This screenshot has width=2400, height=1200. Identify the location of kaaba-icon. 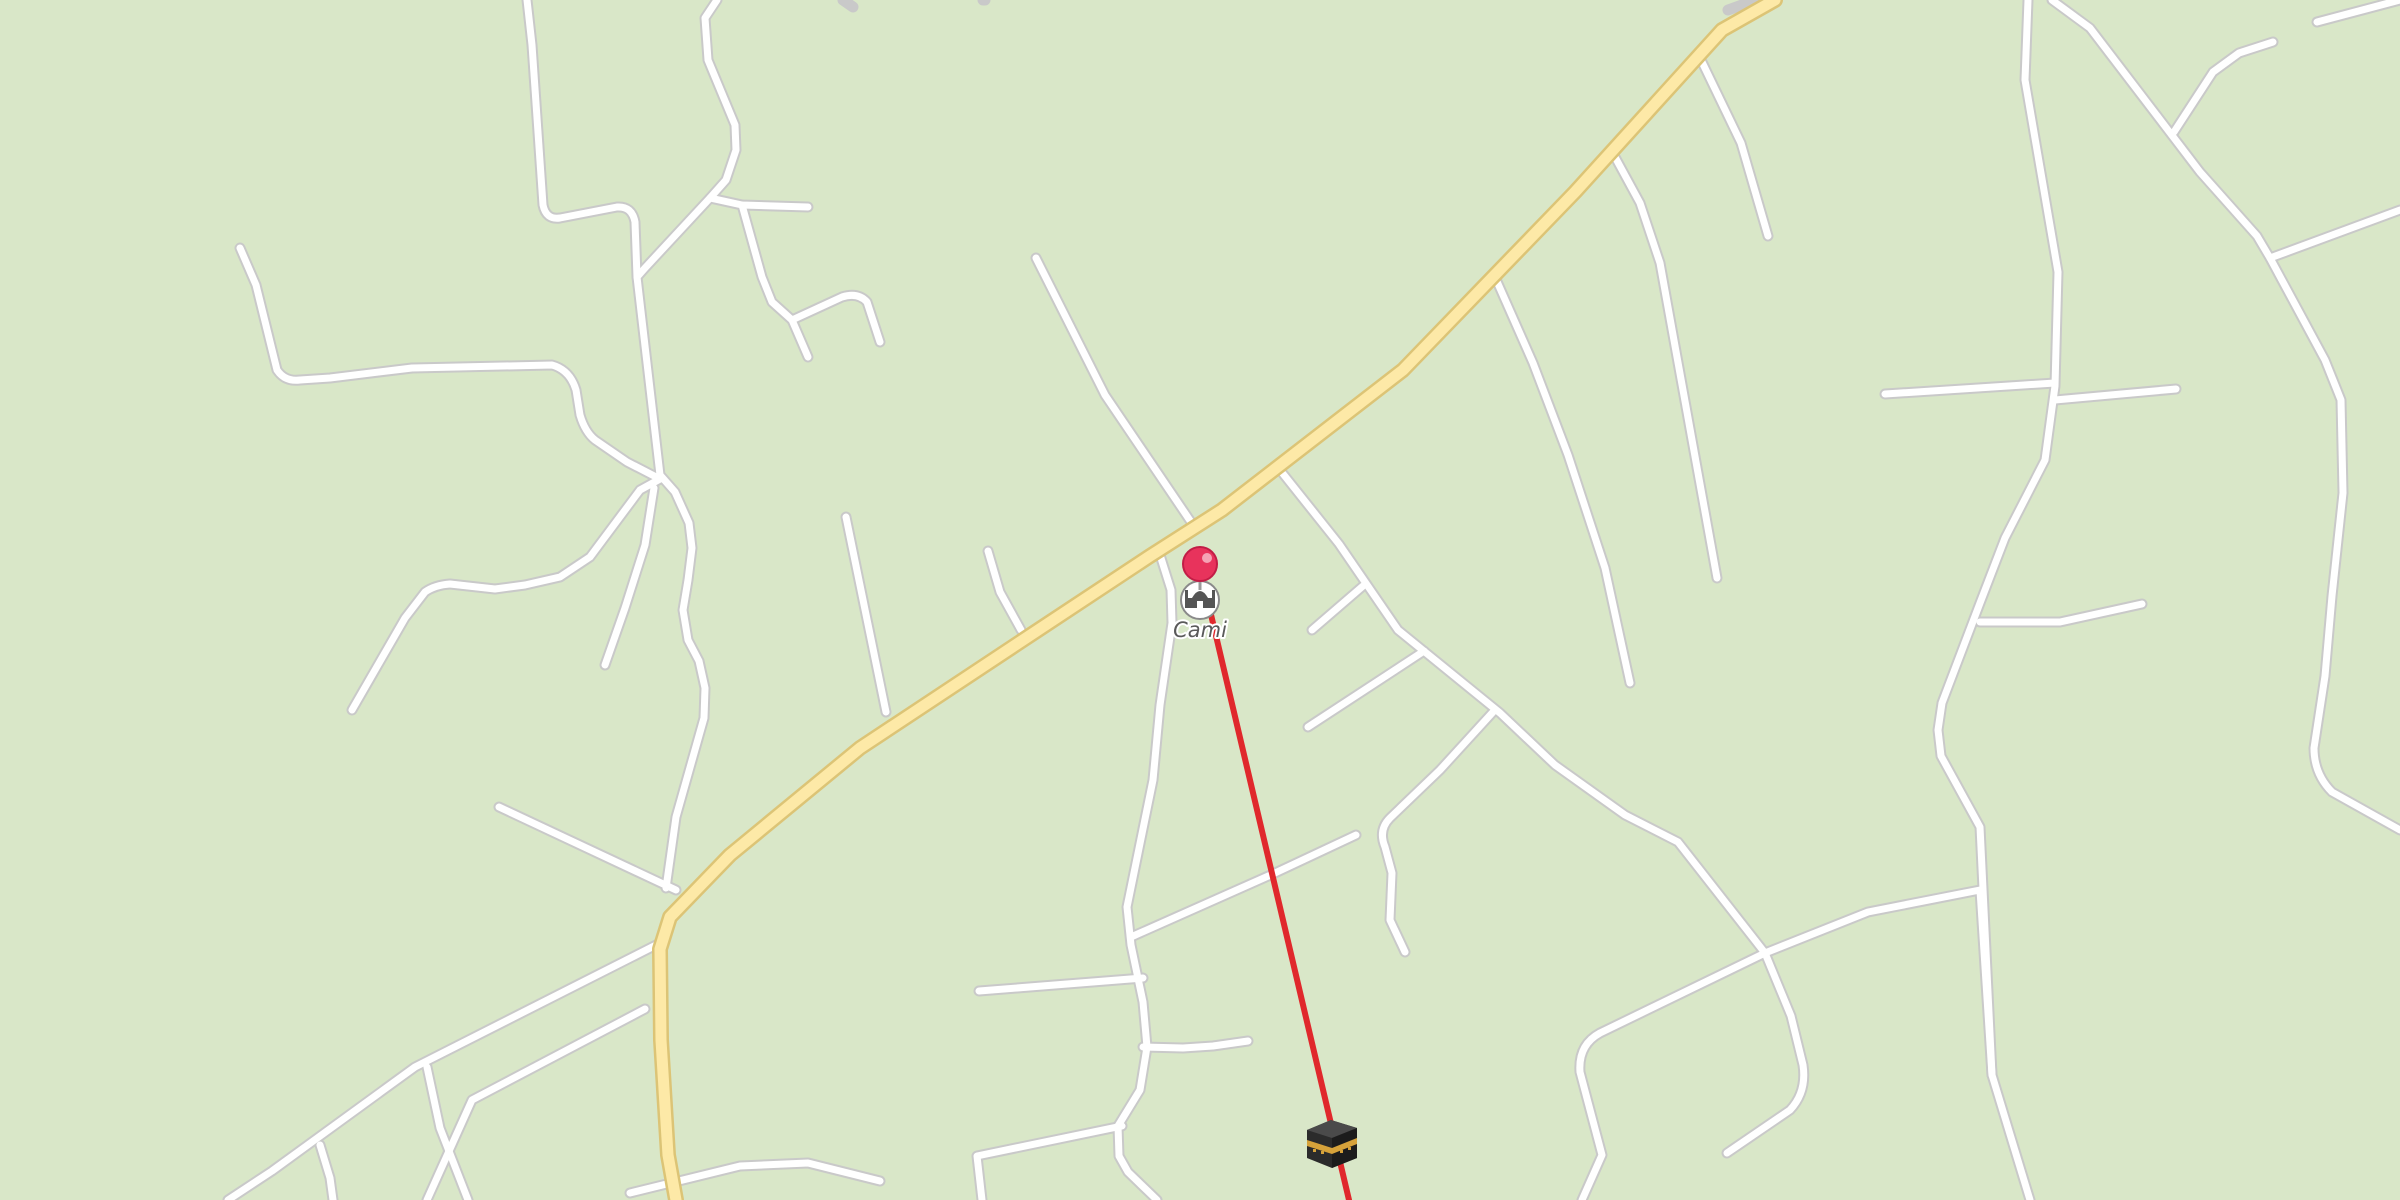
(1332, 1144).